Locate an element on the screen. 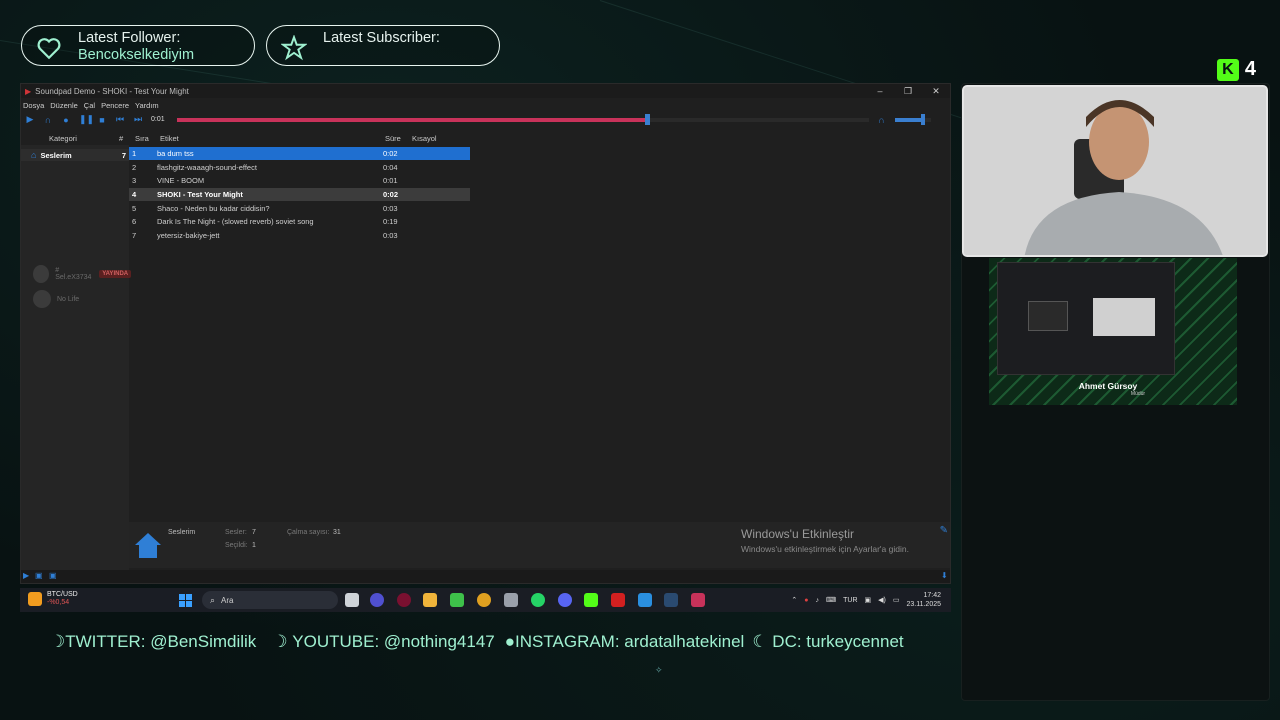 The width and height of the screenshot is (1280, 720). volume-slider is located at coordinates (912, 119).